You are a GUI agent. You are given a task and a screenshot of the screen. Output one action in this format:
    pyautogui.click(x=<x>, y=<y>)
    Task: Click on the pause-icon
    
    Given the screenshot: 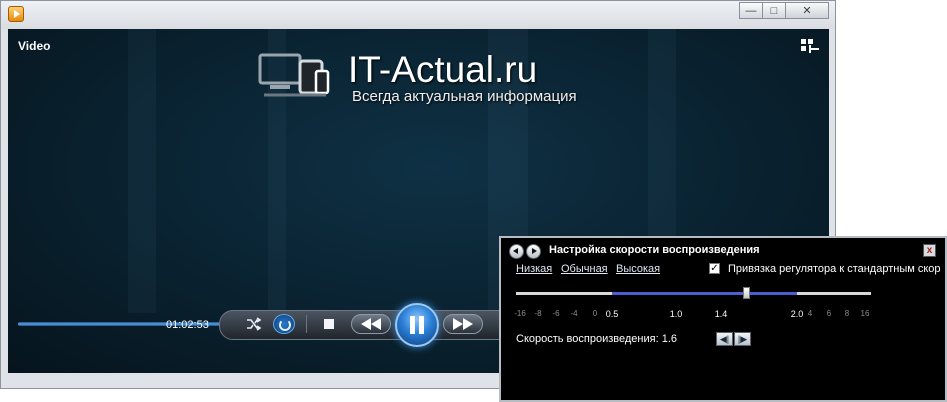 What is the action you would take?
    pyautogui.click(x=412, y=325)
    